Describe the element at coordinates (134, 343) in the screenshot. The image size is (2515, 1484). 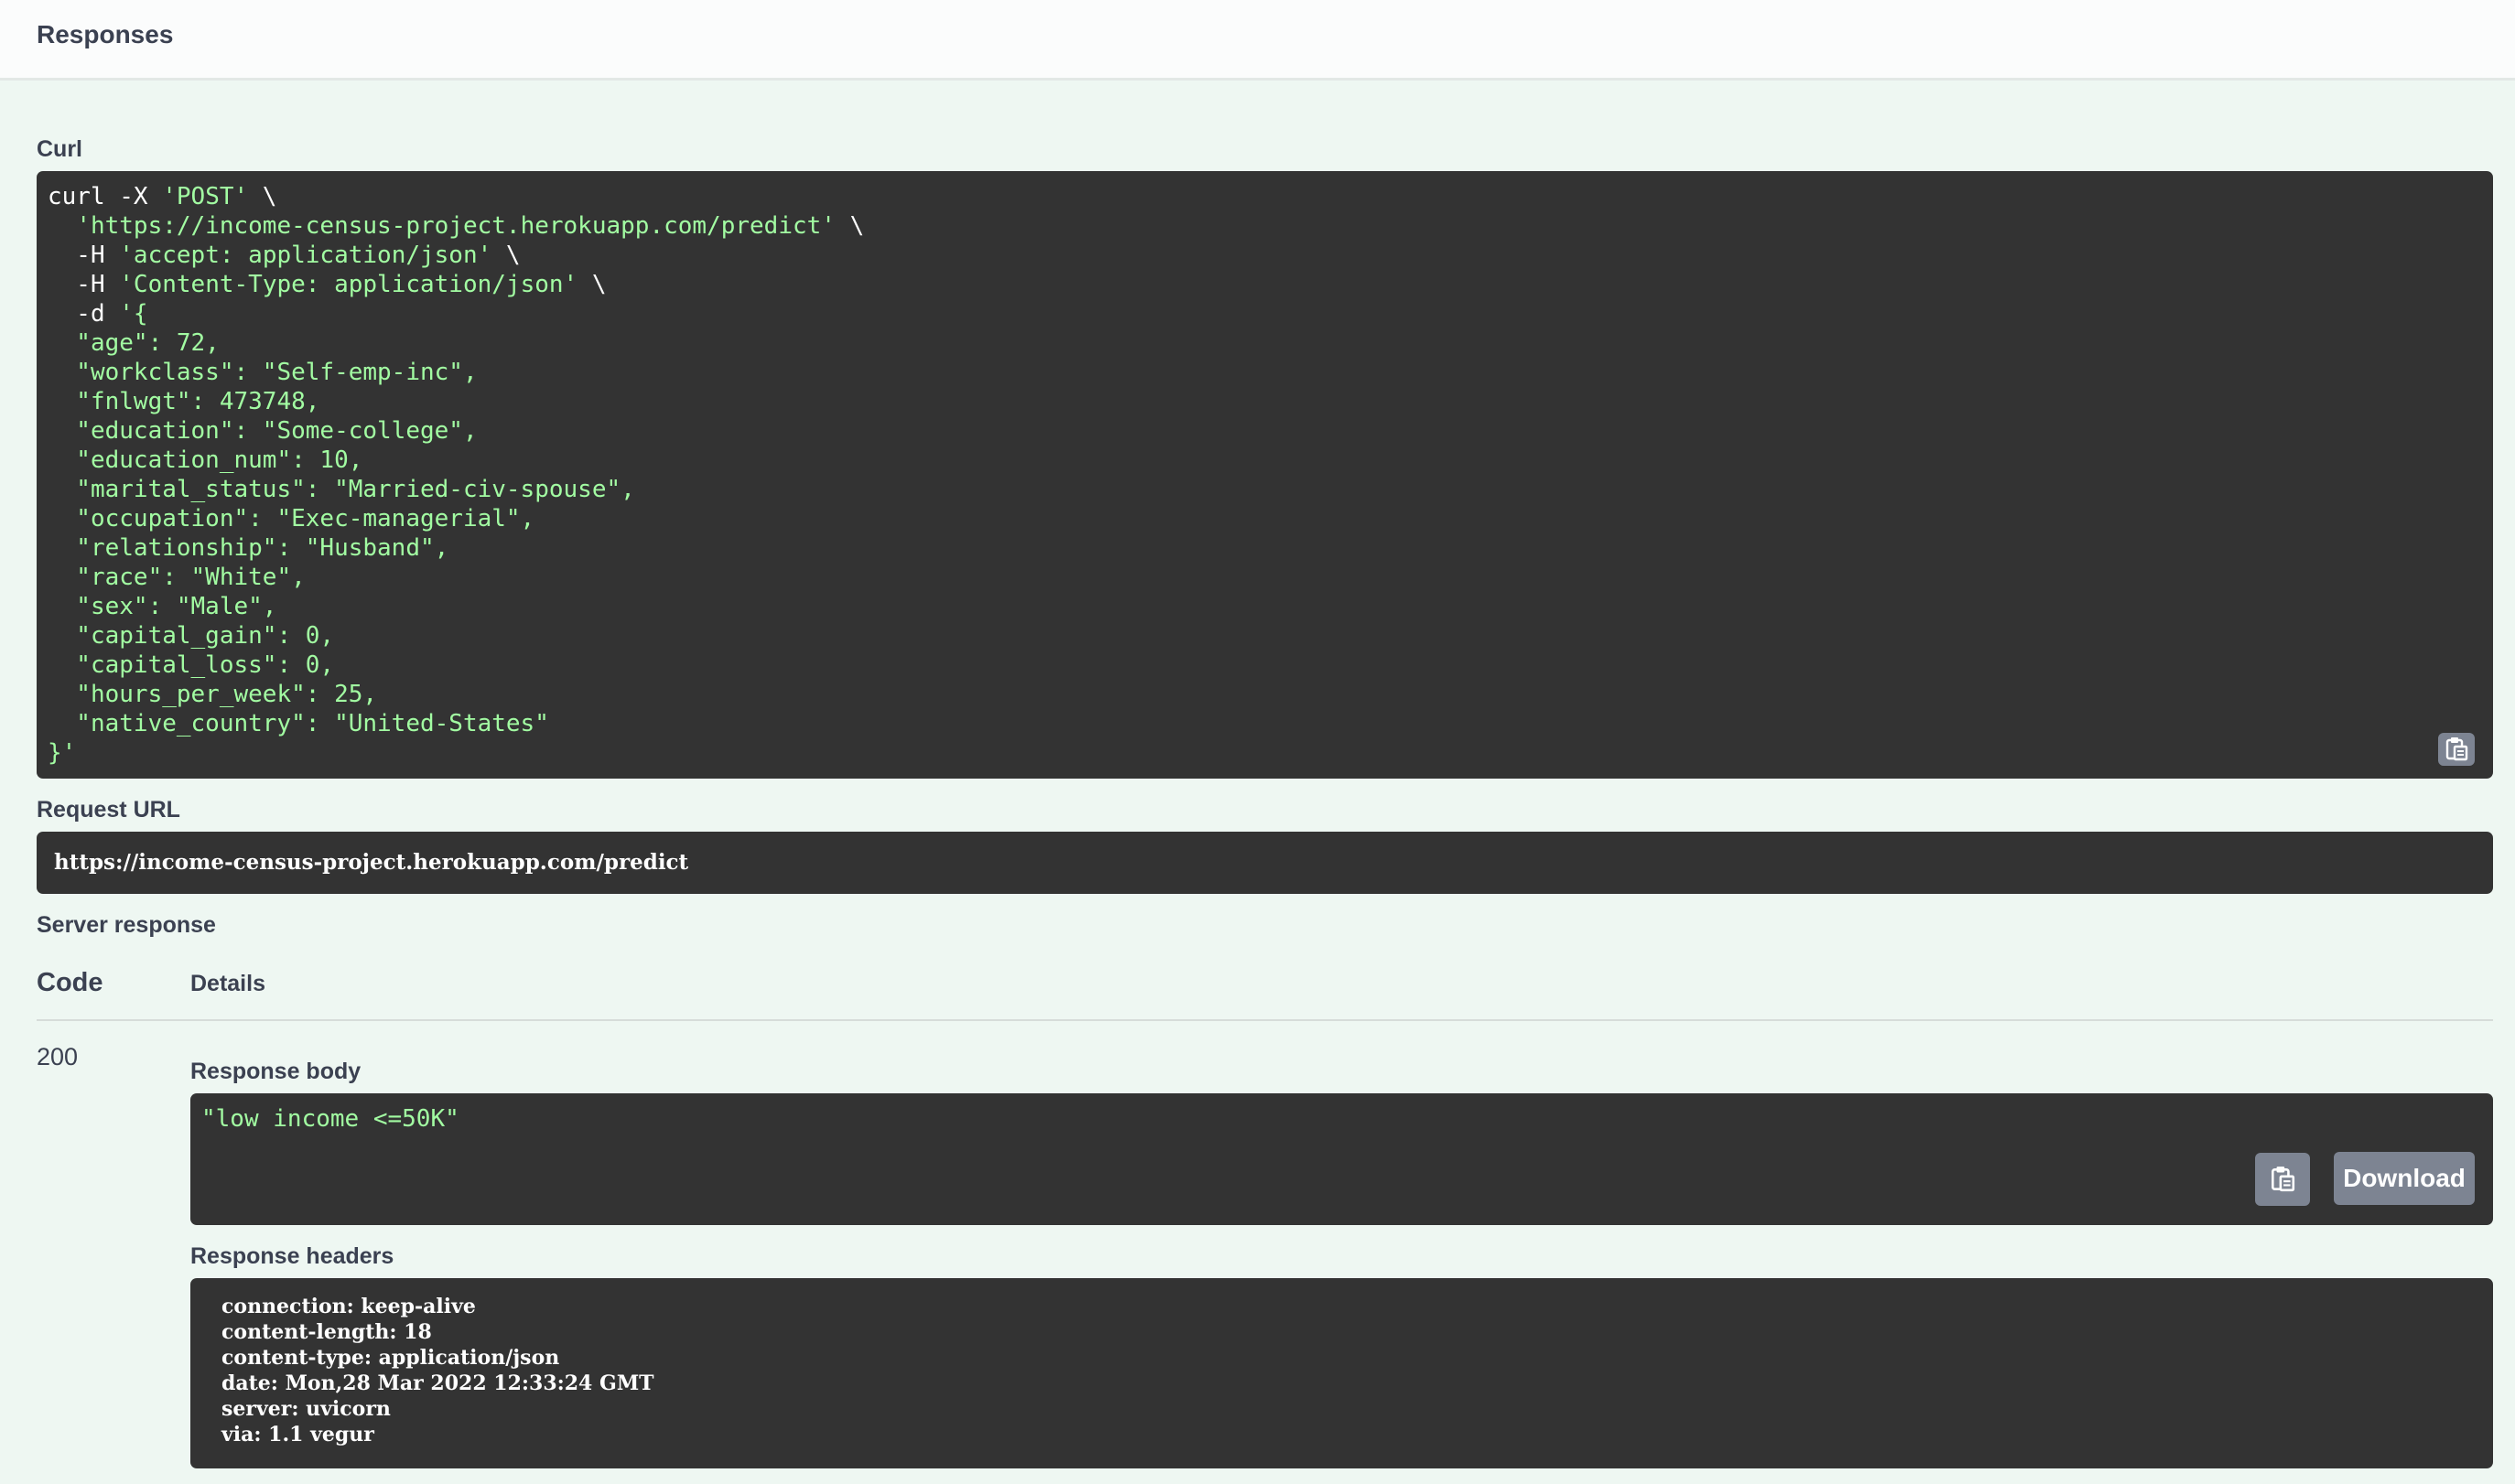
I see `curl-token-string: "age": 72,` at that location.